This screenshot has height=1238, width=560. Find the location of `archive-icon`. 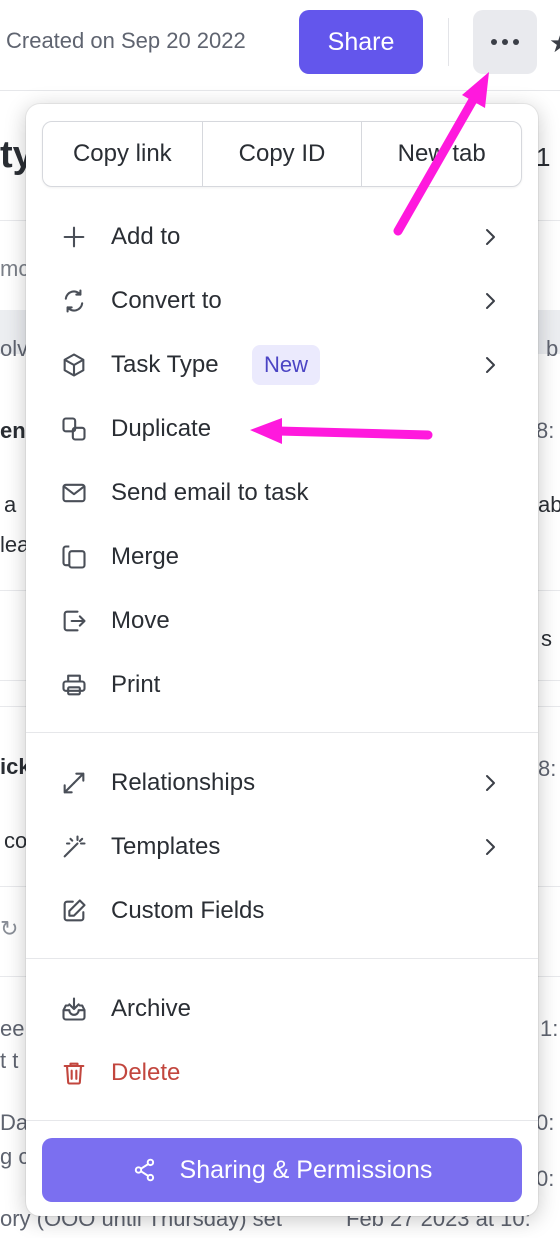

archive-icon is located at coordinates (74, 1009).